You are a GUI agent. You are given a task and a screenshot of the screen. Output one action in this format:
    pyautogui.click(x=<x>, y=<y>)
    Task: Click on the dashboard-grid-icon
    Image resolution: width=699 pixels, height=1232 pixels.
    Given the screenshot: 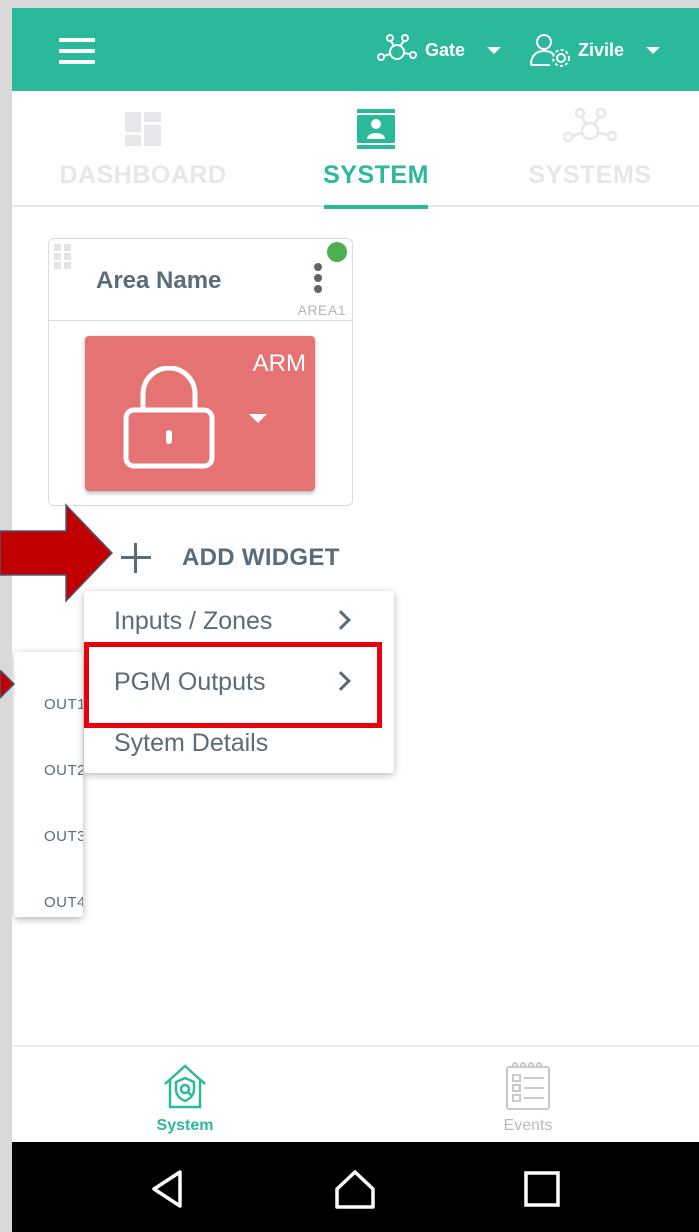 What is the action you would take?
    pyautogui.click(x=143, y=129)
    